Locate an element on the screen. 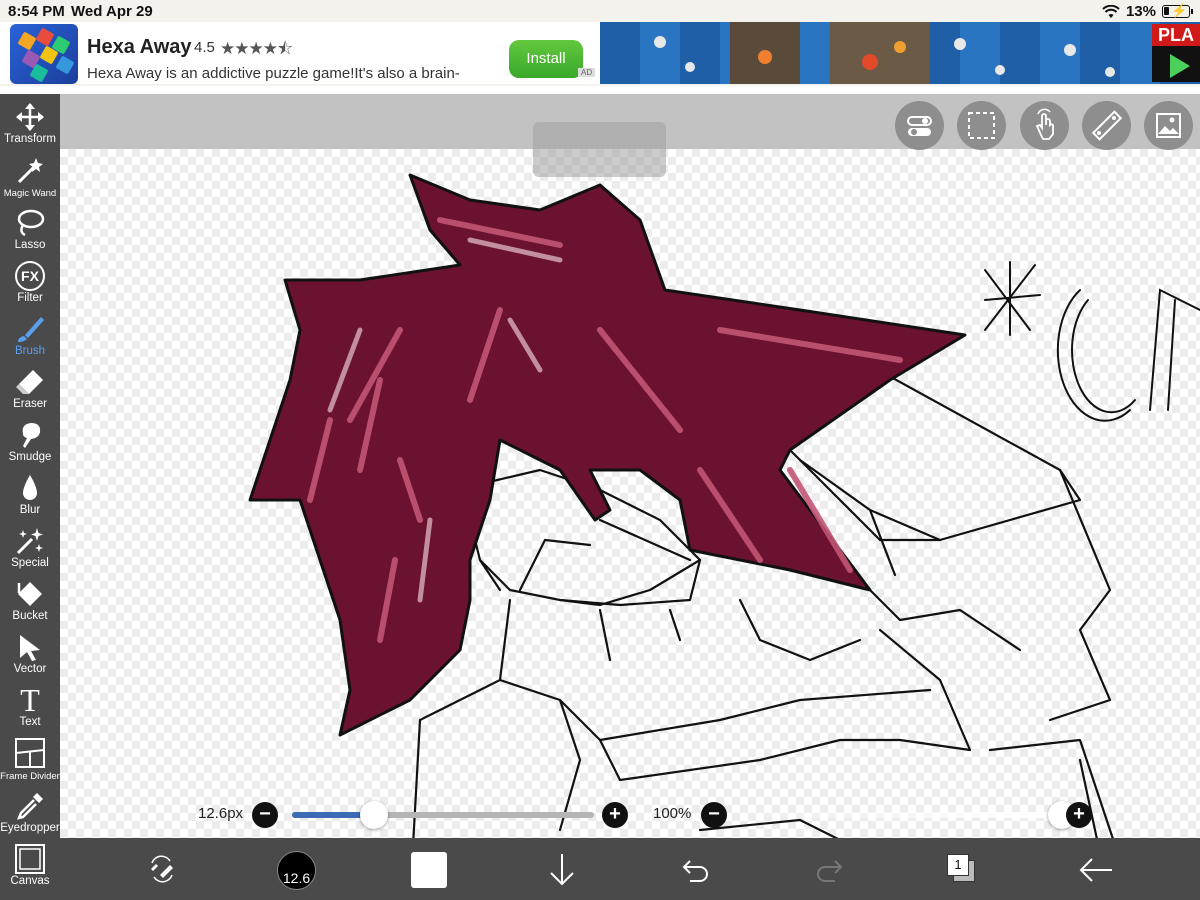 Image resolution: width=1200 pixels, height=900 pixels. undo-icon is located at coordinates (696, 870).